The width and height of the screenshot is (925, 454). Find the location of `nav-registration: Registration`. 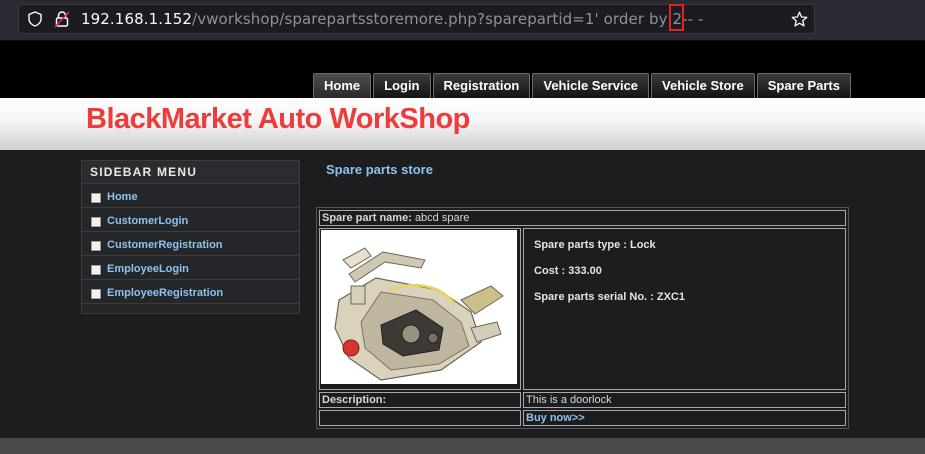

nav-registration: Registration is located at coordinates (481, 85).